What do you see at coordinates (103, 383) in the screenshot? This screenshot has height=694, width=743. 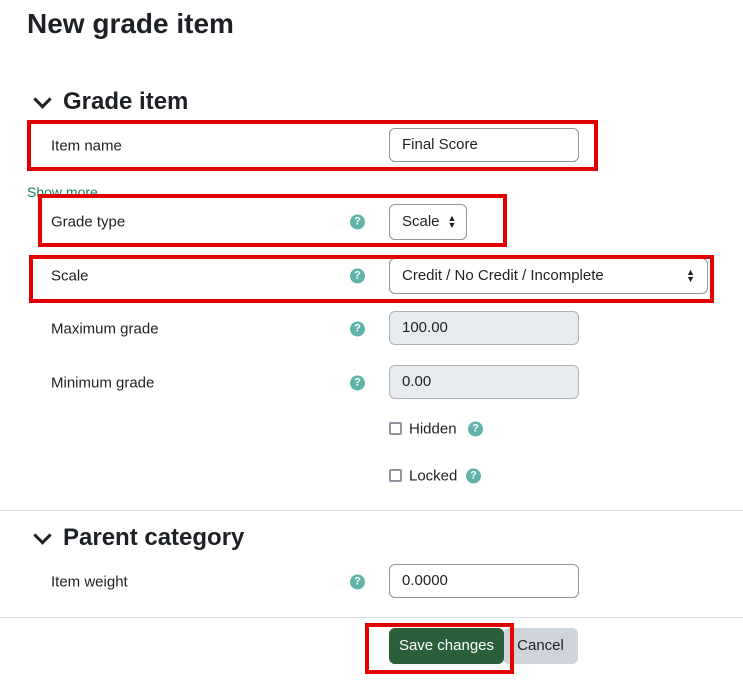 I see `minimum-grade-label: Minimum grade` at bounding box center [103, 383].